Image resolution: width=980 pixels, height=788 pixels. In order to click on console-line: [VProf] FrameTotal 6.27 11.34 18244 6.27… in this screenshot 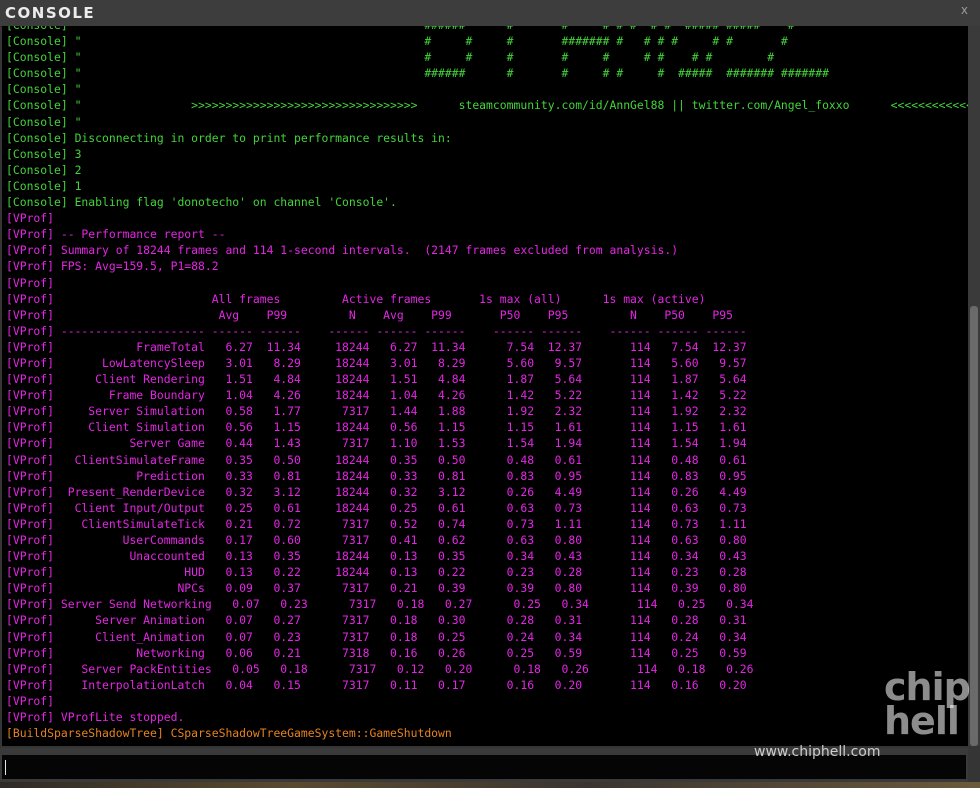, I will do `click(376, 346)`.